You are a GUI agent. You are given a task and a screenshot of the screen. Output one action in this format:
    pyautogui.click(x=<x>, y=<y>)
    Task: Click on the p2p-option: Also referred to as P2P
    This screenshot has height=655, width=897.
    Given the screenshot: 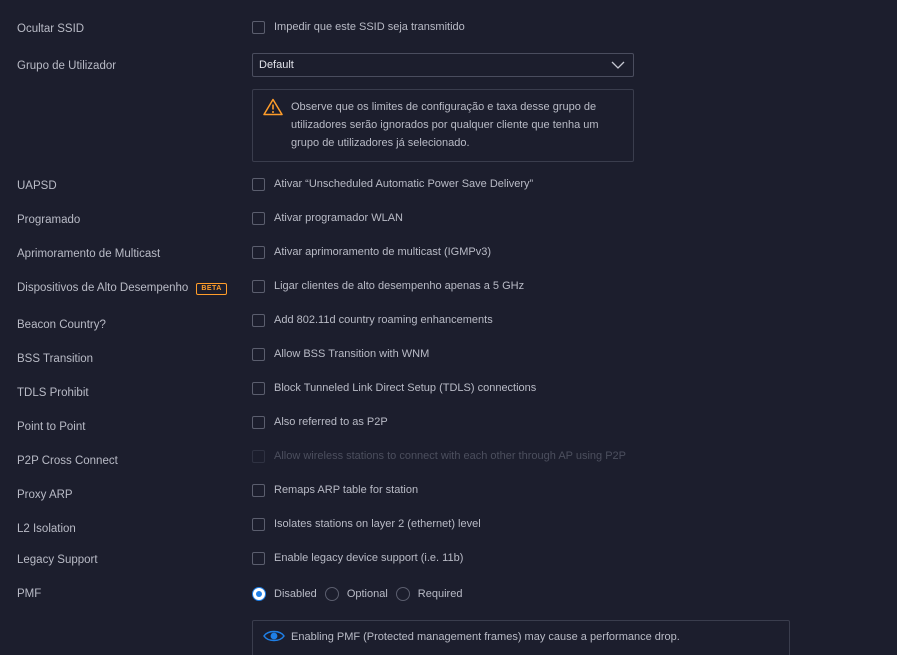 What is the action you would take?
    pyautogui.click(x=320, y=422)
    